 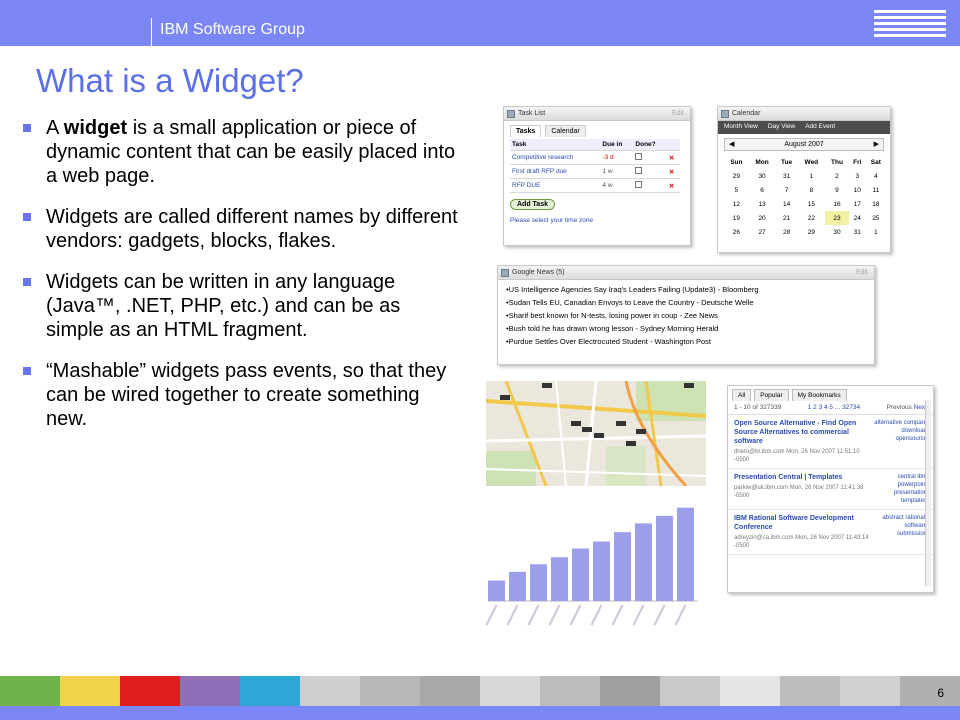 I want to click on bookmark-tags: alternative compare download opensource, so click(x=900, y=441).